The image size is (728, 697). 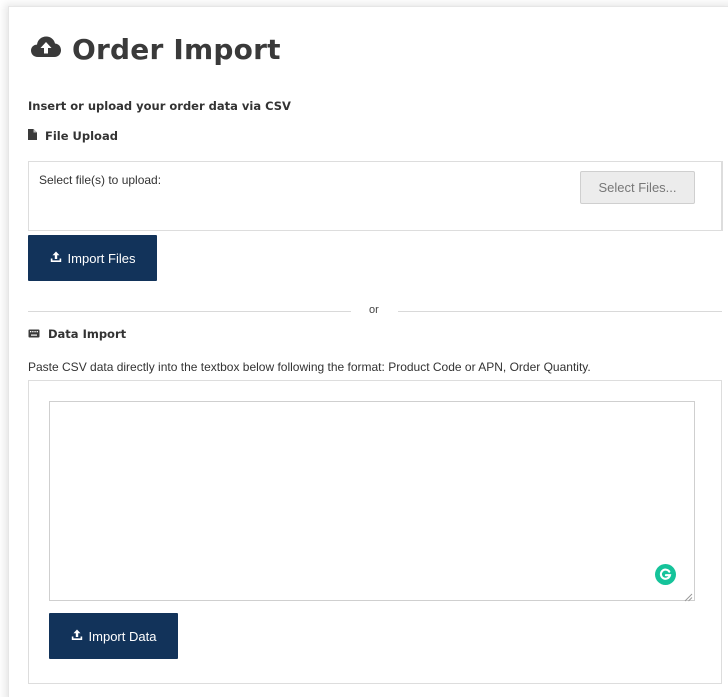 I want to click on data-import-heading: Data Import, so click(x=77, y=334).